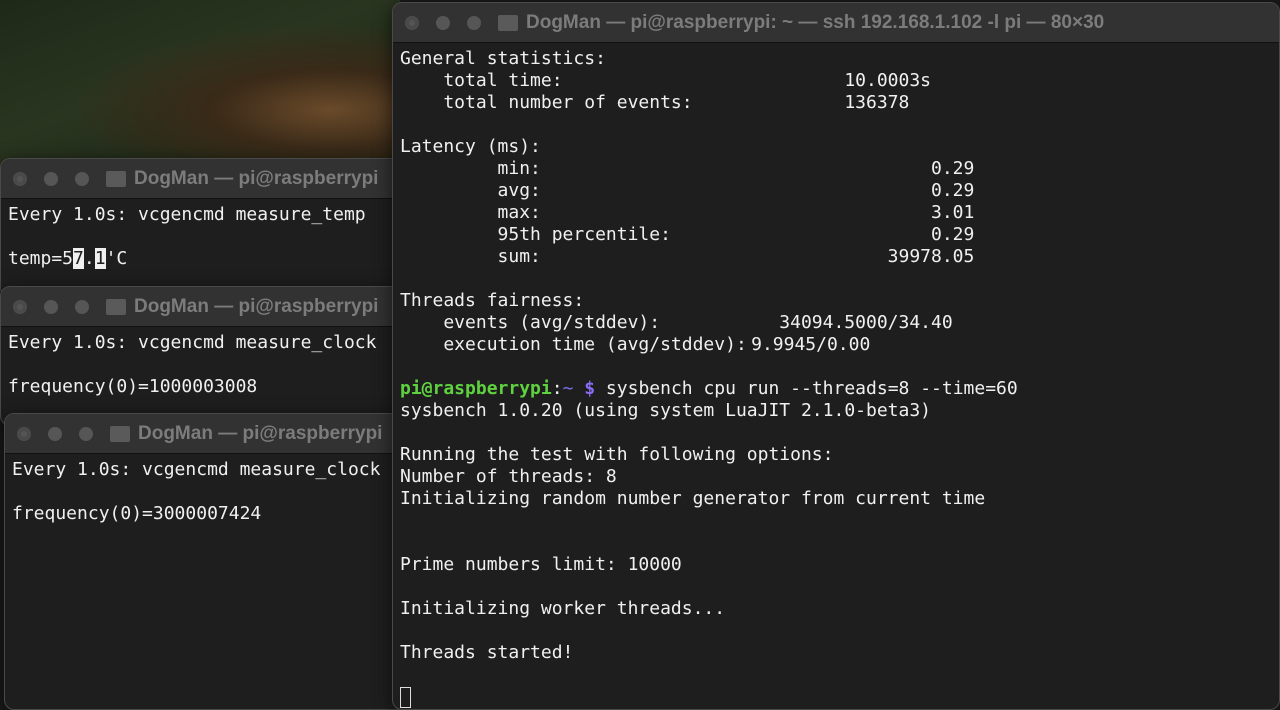 Image resolution: width=1280 pixels, height=710 pixels. I want to click on command: sysbench cpu run --threads=8 --time=60, so click(806, 388).